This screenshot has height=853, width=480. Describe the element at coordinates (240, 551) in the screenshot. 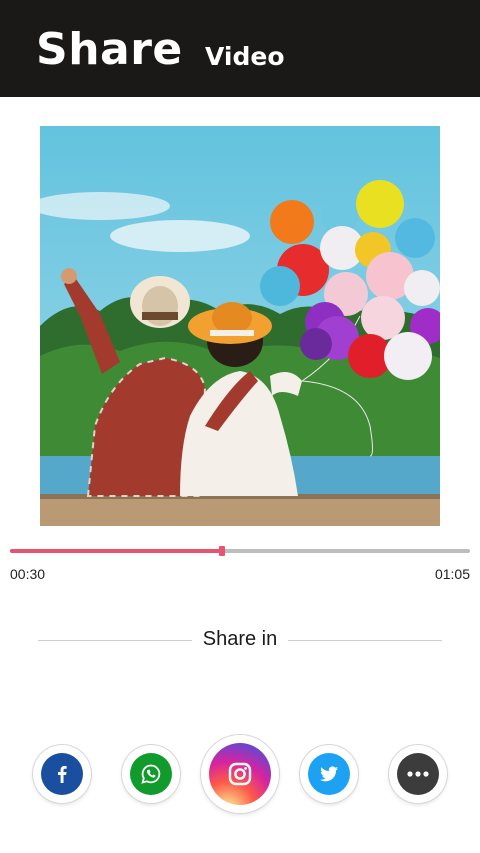

I see `playback-progress-bar` at that location.